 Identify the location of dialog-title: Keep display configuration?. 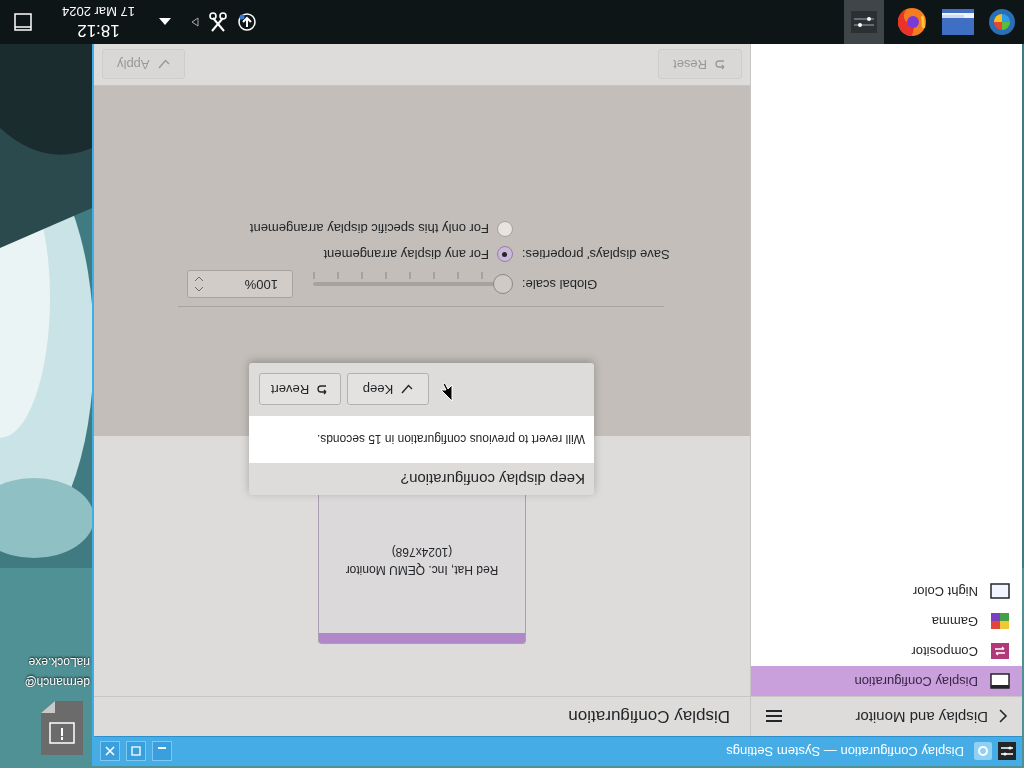
(492, 480).